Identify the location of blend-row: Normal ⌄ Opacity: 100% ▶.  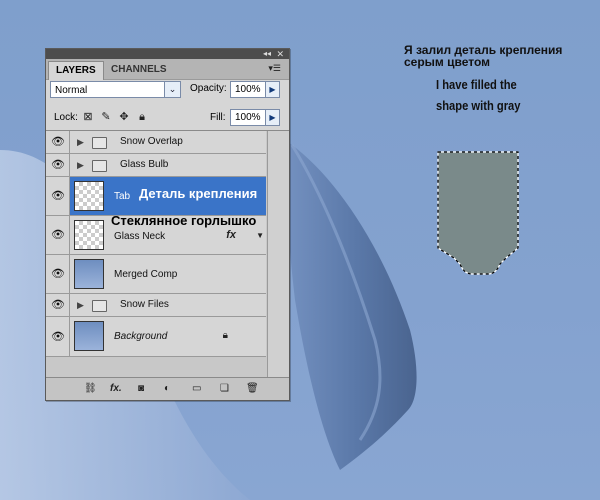
(167, 91).